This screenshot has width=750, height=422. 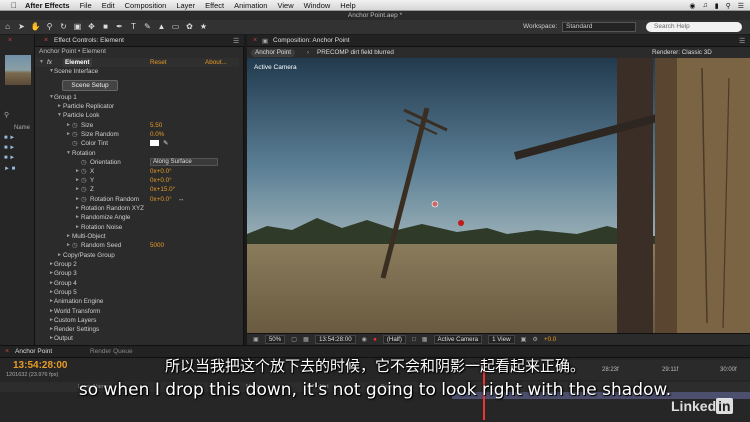 I want to click on group-5-row: ► Group 5, so click(x=137, y=292).